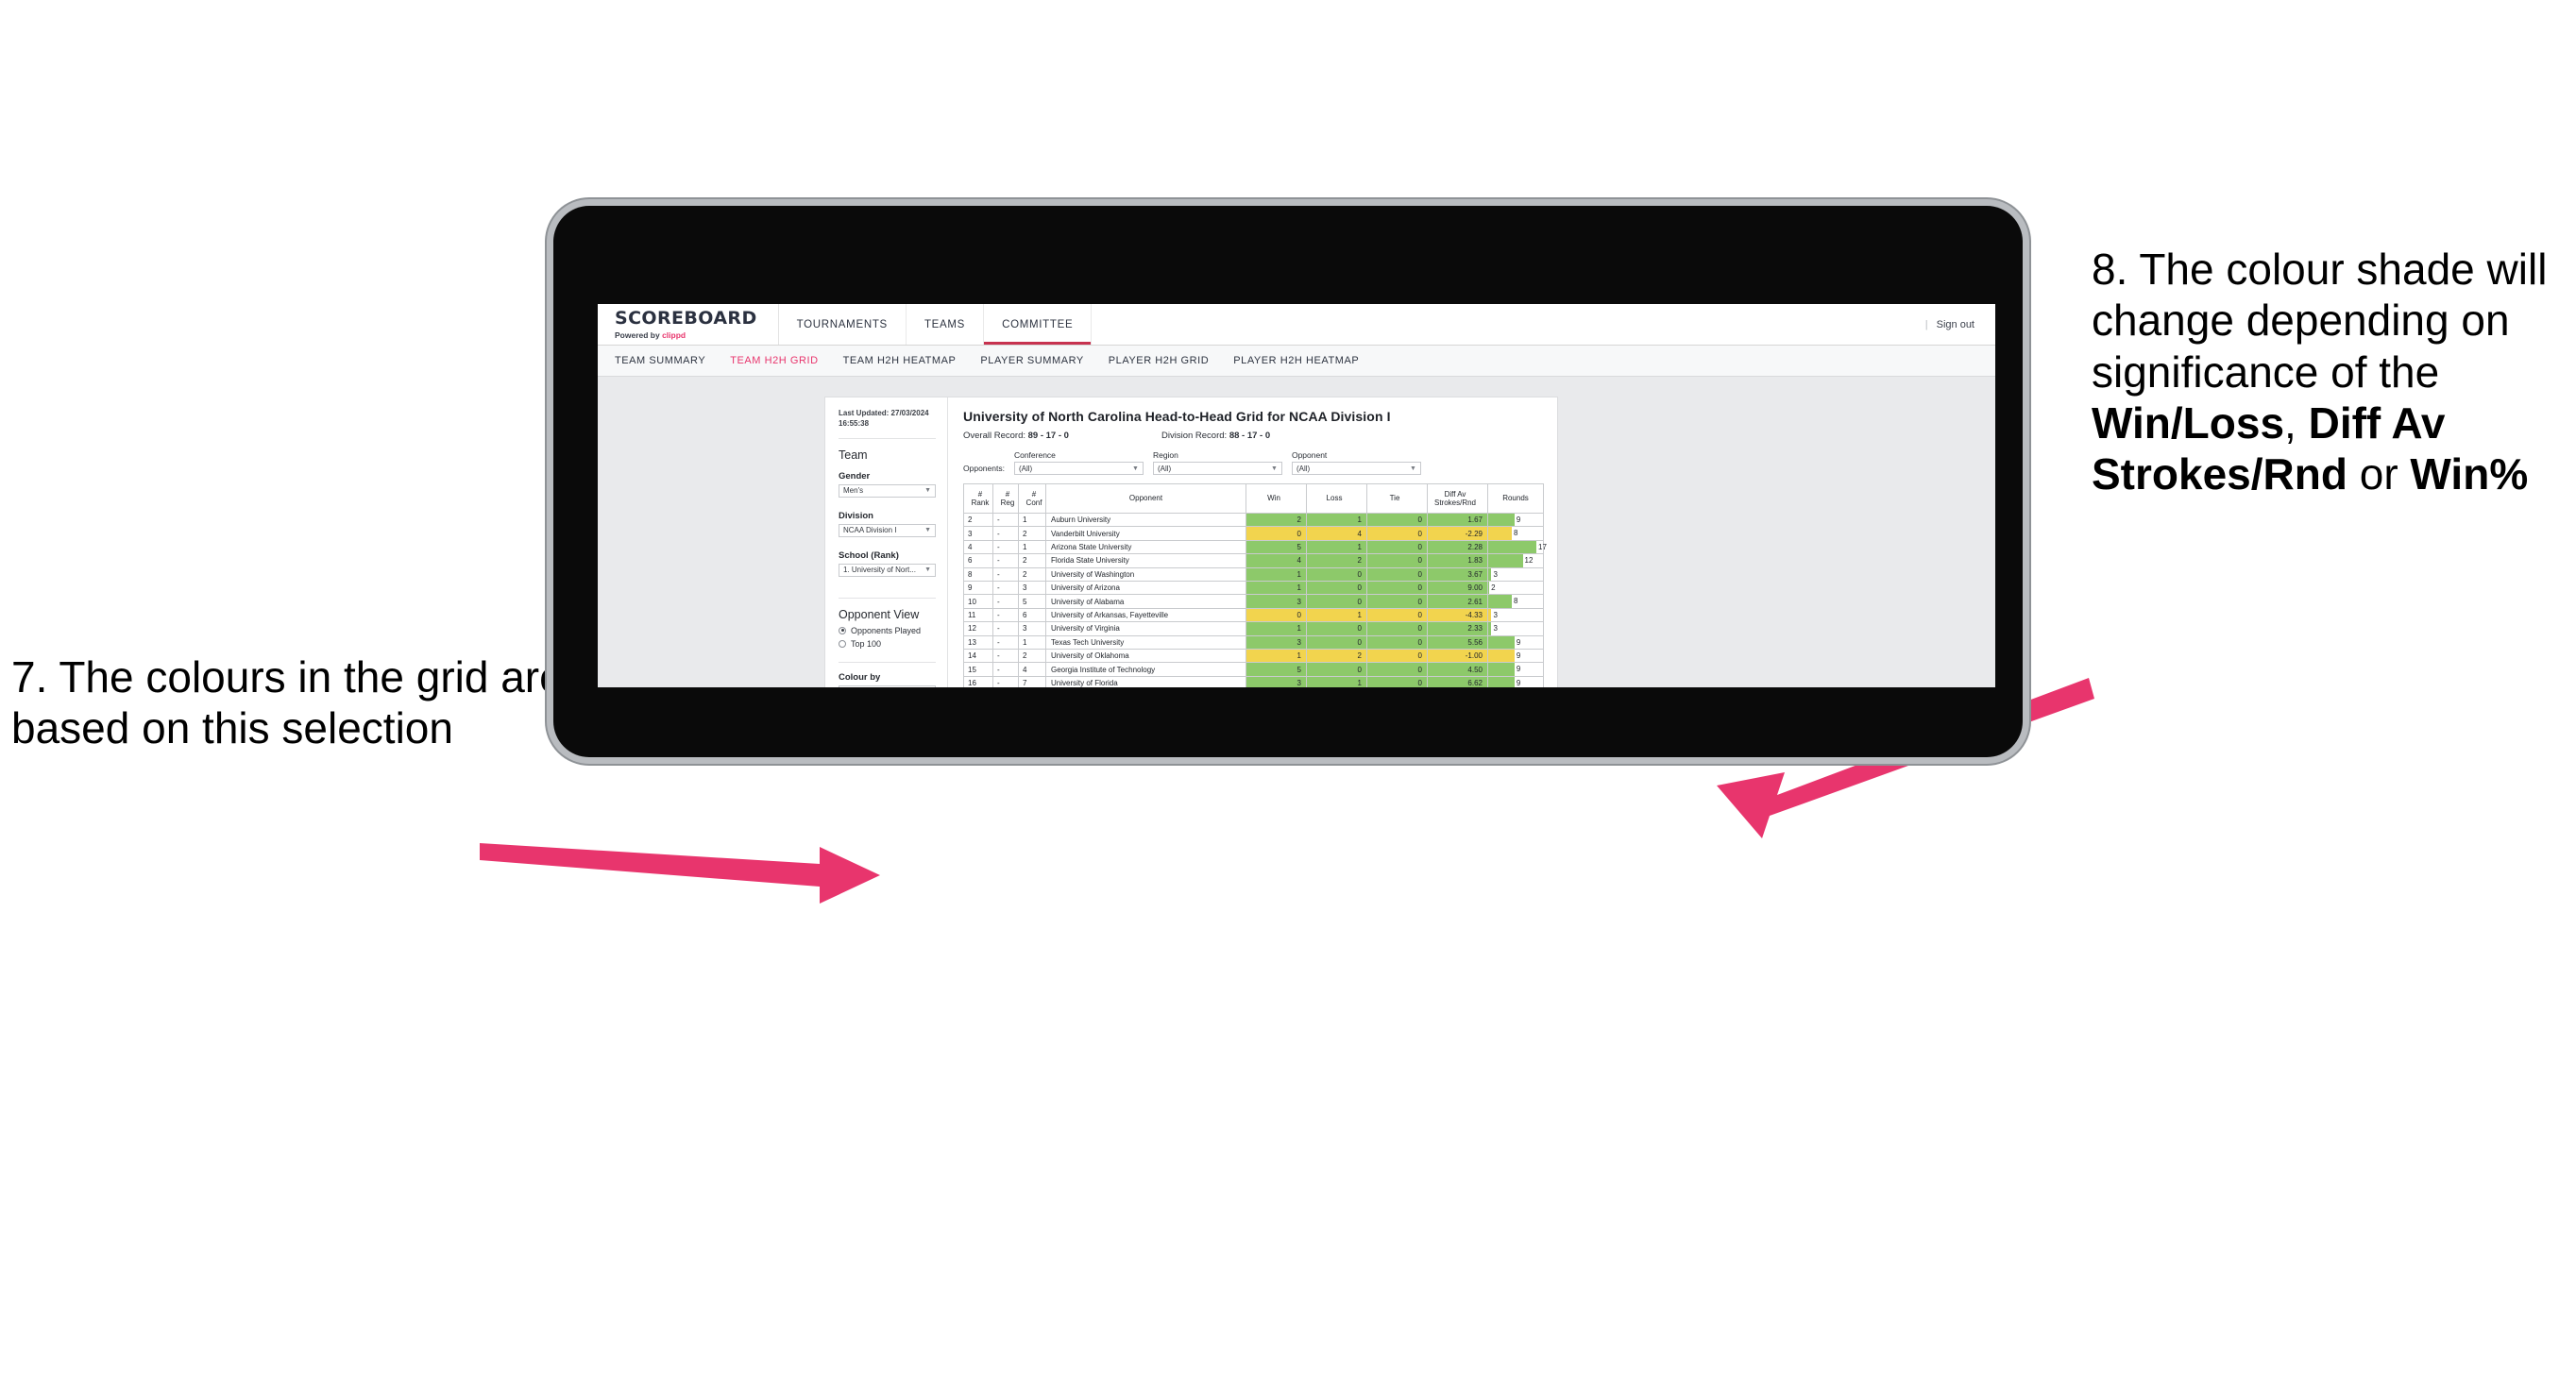  Describe the element at coordinates (978, 681) in the screenshot. I see `cell-rank: 16` at that location.